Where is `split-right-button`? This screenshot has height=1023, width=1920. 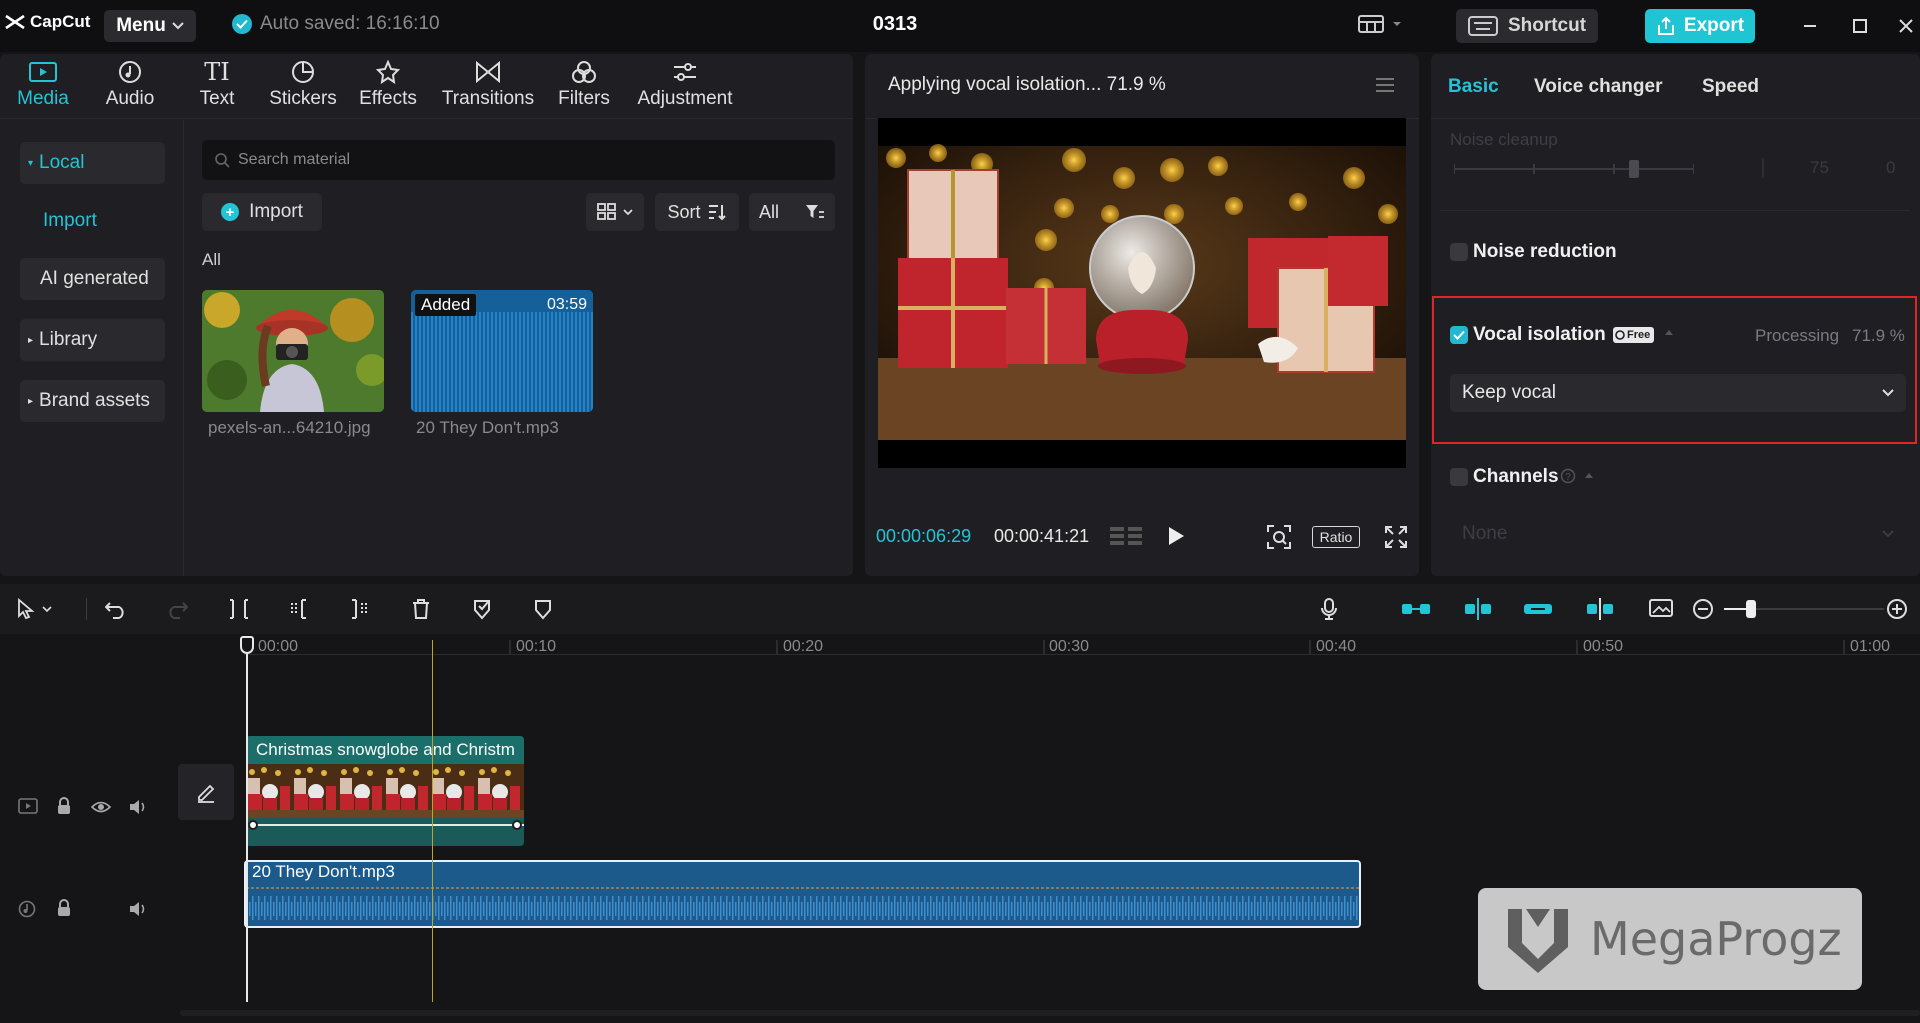
split-right-button is located at coordinates (359, 609).